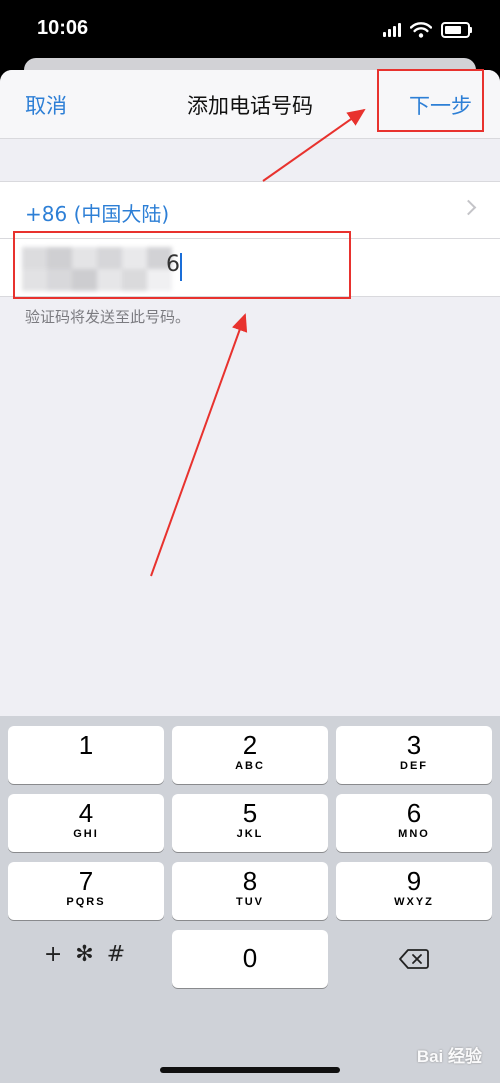  I want to click on key-digit: 0, so click(250, 958).